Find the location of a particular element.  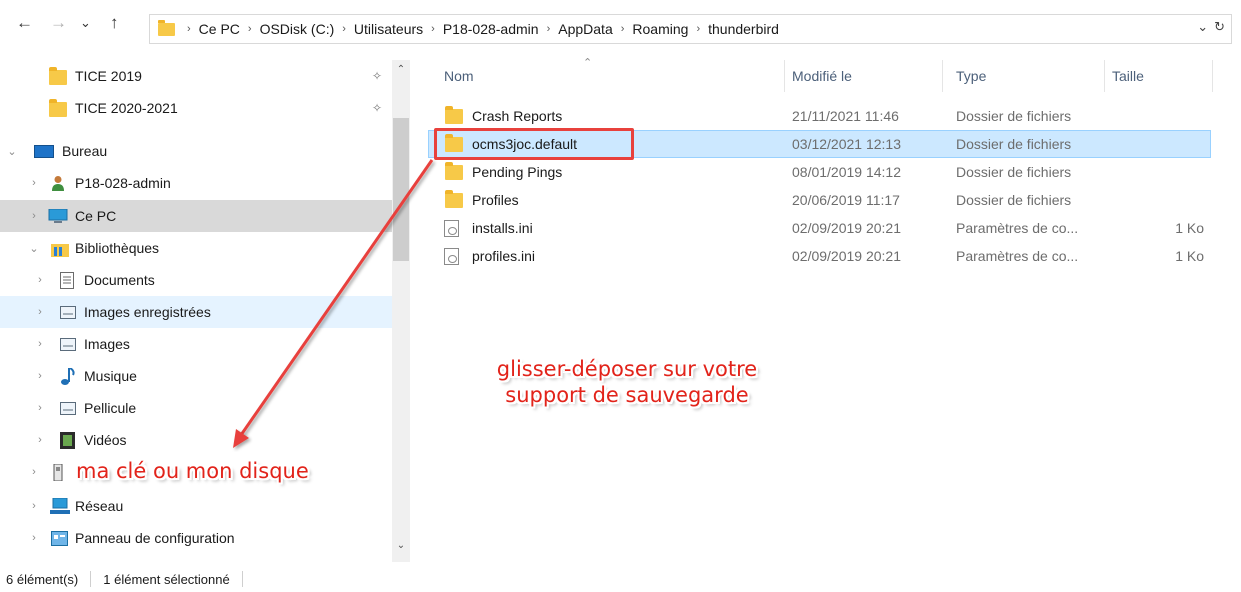

breadcrumb-item: OSDisk (C:) is located at coordinates (297, 29).